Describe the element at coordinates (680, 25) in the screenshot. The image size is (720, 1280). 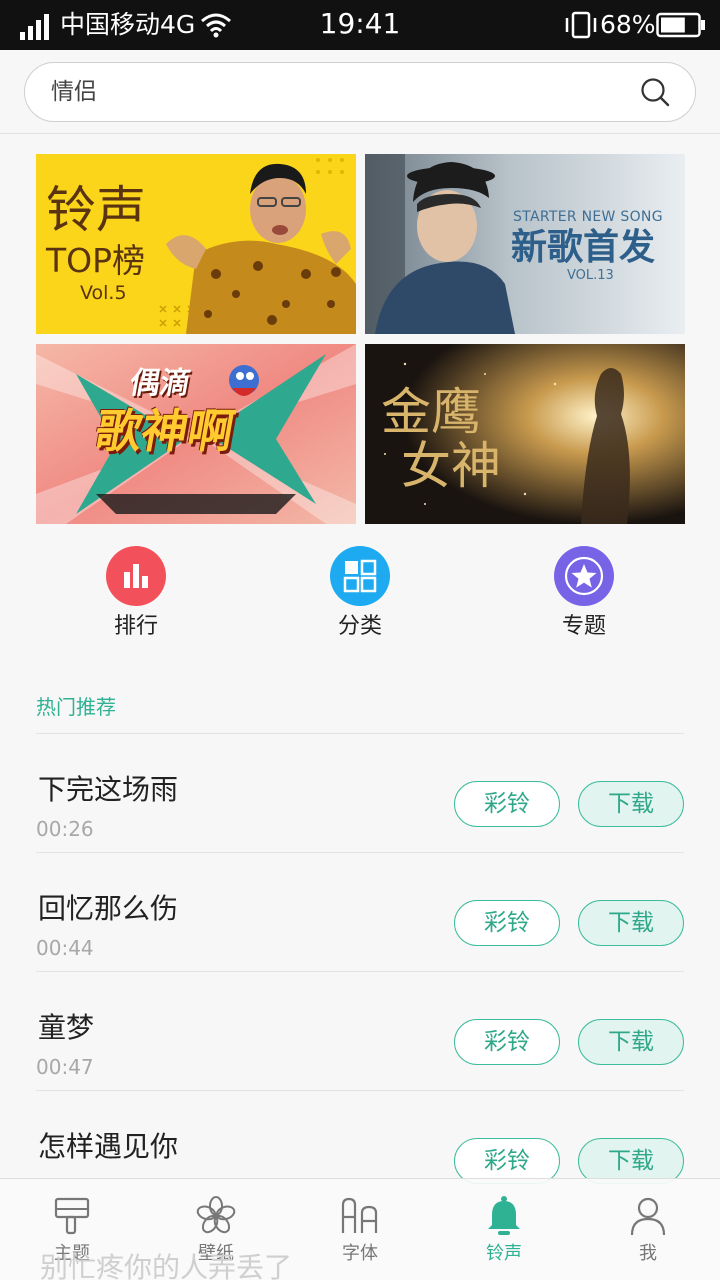
I see `battery-icon` at that location.